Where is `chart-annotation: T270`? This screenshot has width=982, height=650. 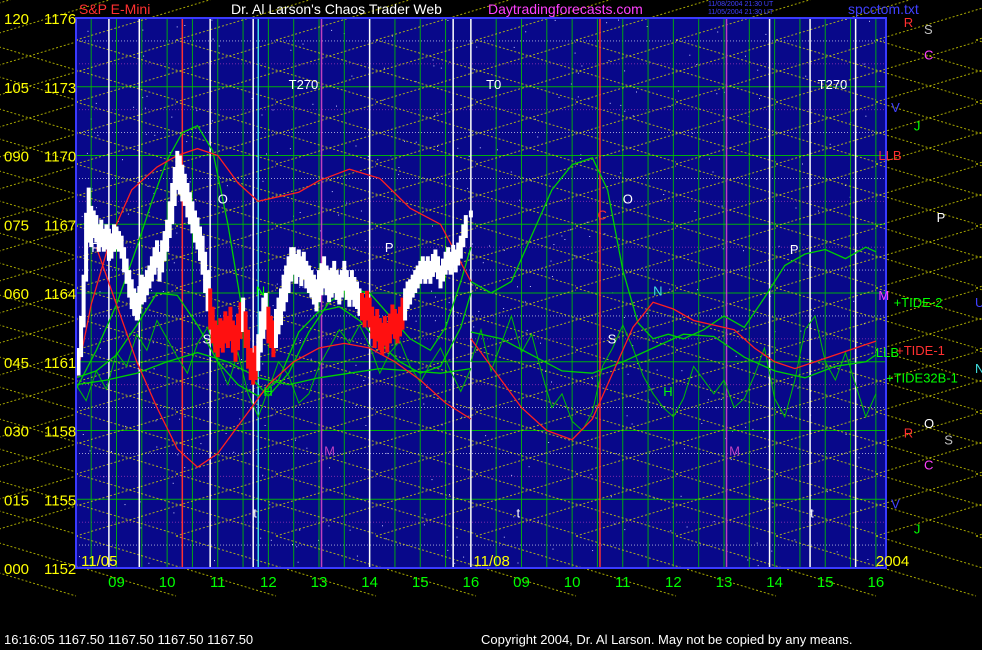
chart-annotation: T270 is located at coordinates (304, 84).